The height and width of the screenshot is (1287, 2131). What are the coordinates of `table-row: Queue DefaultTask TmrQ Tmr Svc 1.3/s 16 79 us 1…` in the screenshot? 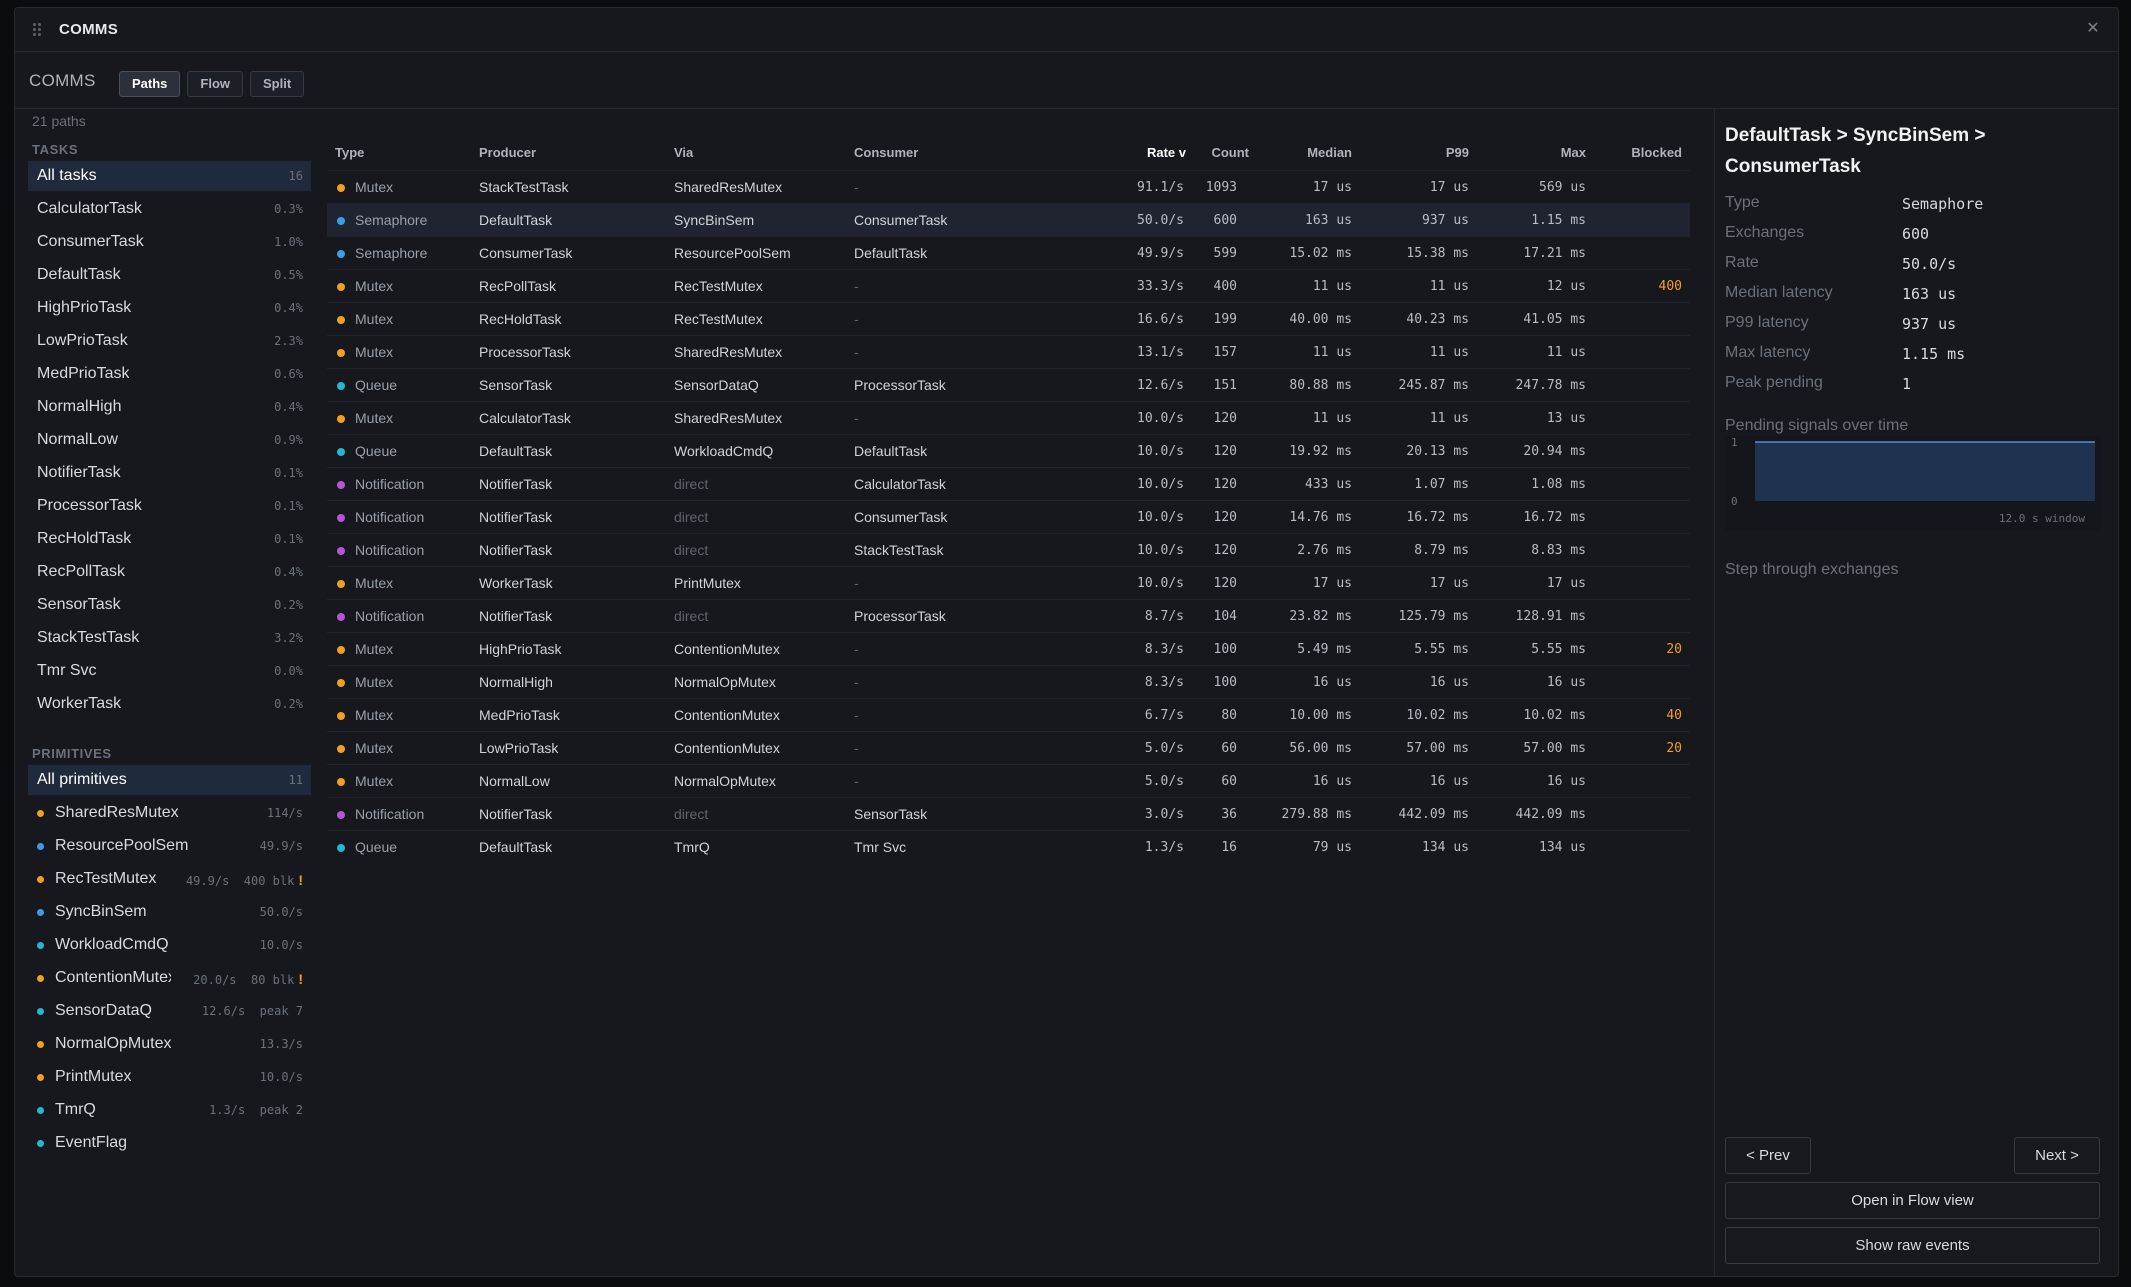 It's located at (1008, 846).